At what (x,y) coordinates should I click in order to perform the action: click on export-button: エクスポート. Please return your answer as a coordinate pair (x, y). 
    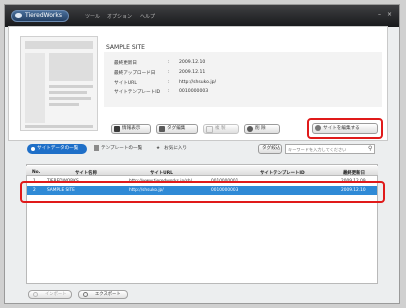
    Looking at the image, I should click on (103, 294).